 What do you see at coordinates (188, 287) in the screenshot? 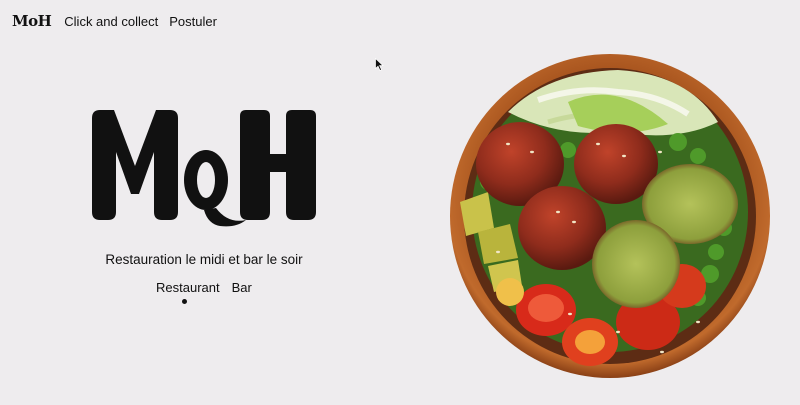
I see `tab-restaurant: Restaurant` at bounding box center [188, 287].